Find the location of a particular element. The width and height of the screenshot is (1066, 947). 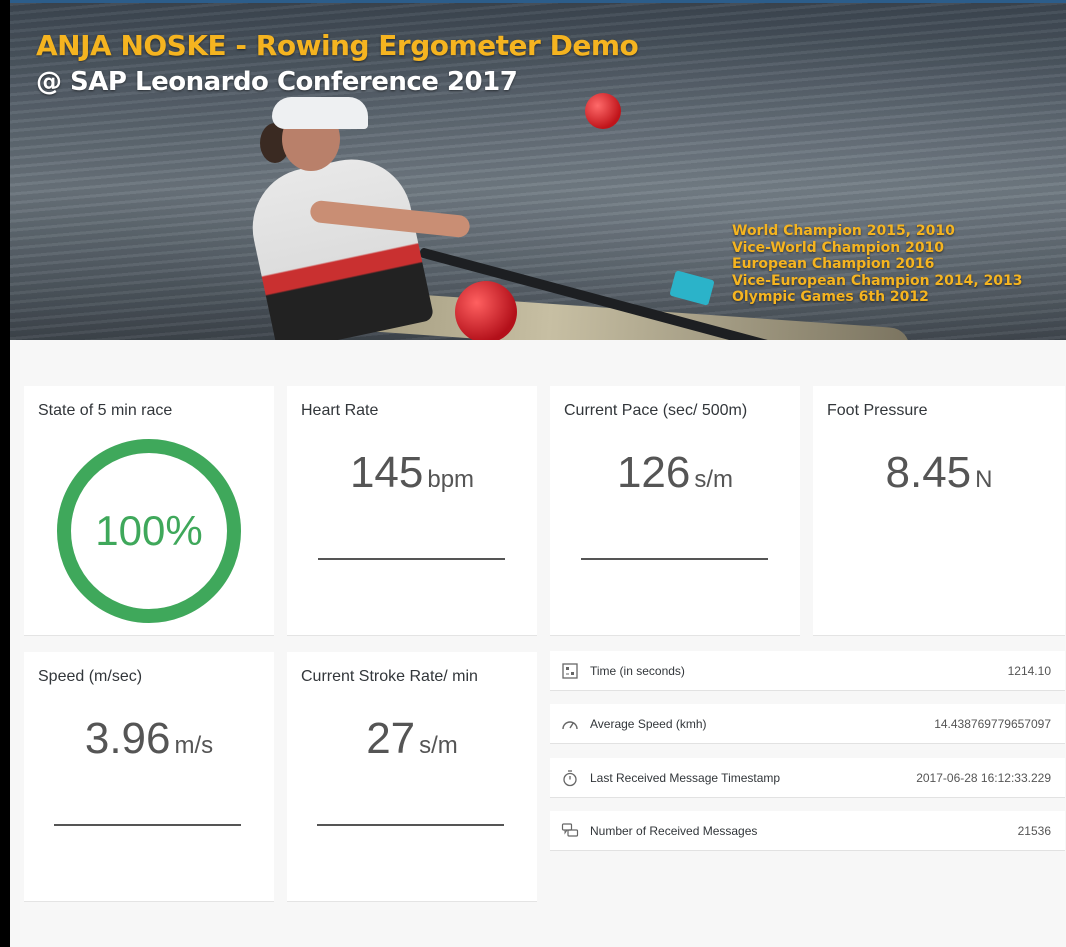

achievement-item: European Champion 2016 is located at coordinates (833, 264).